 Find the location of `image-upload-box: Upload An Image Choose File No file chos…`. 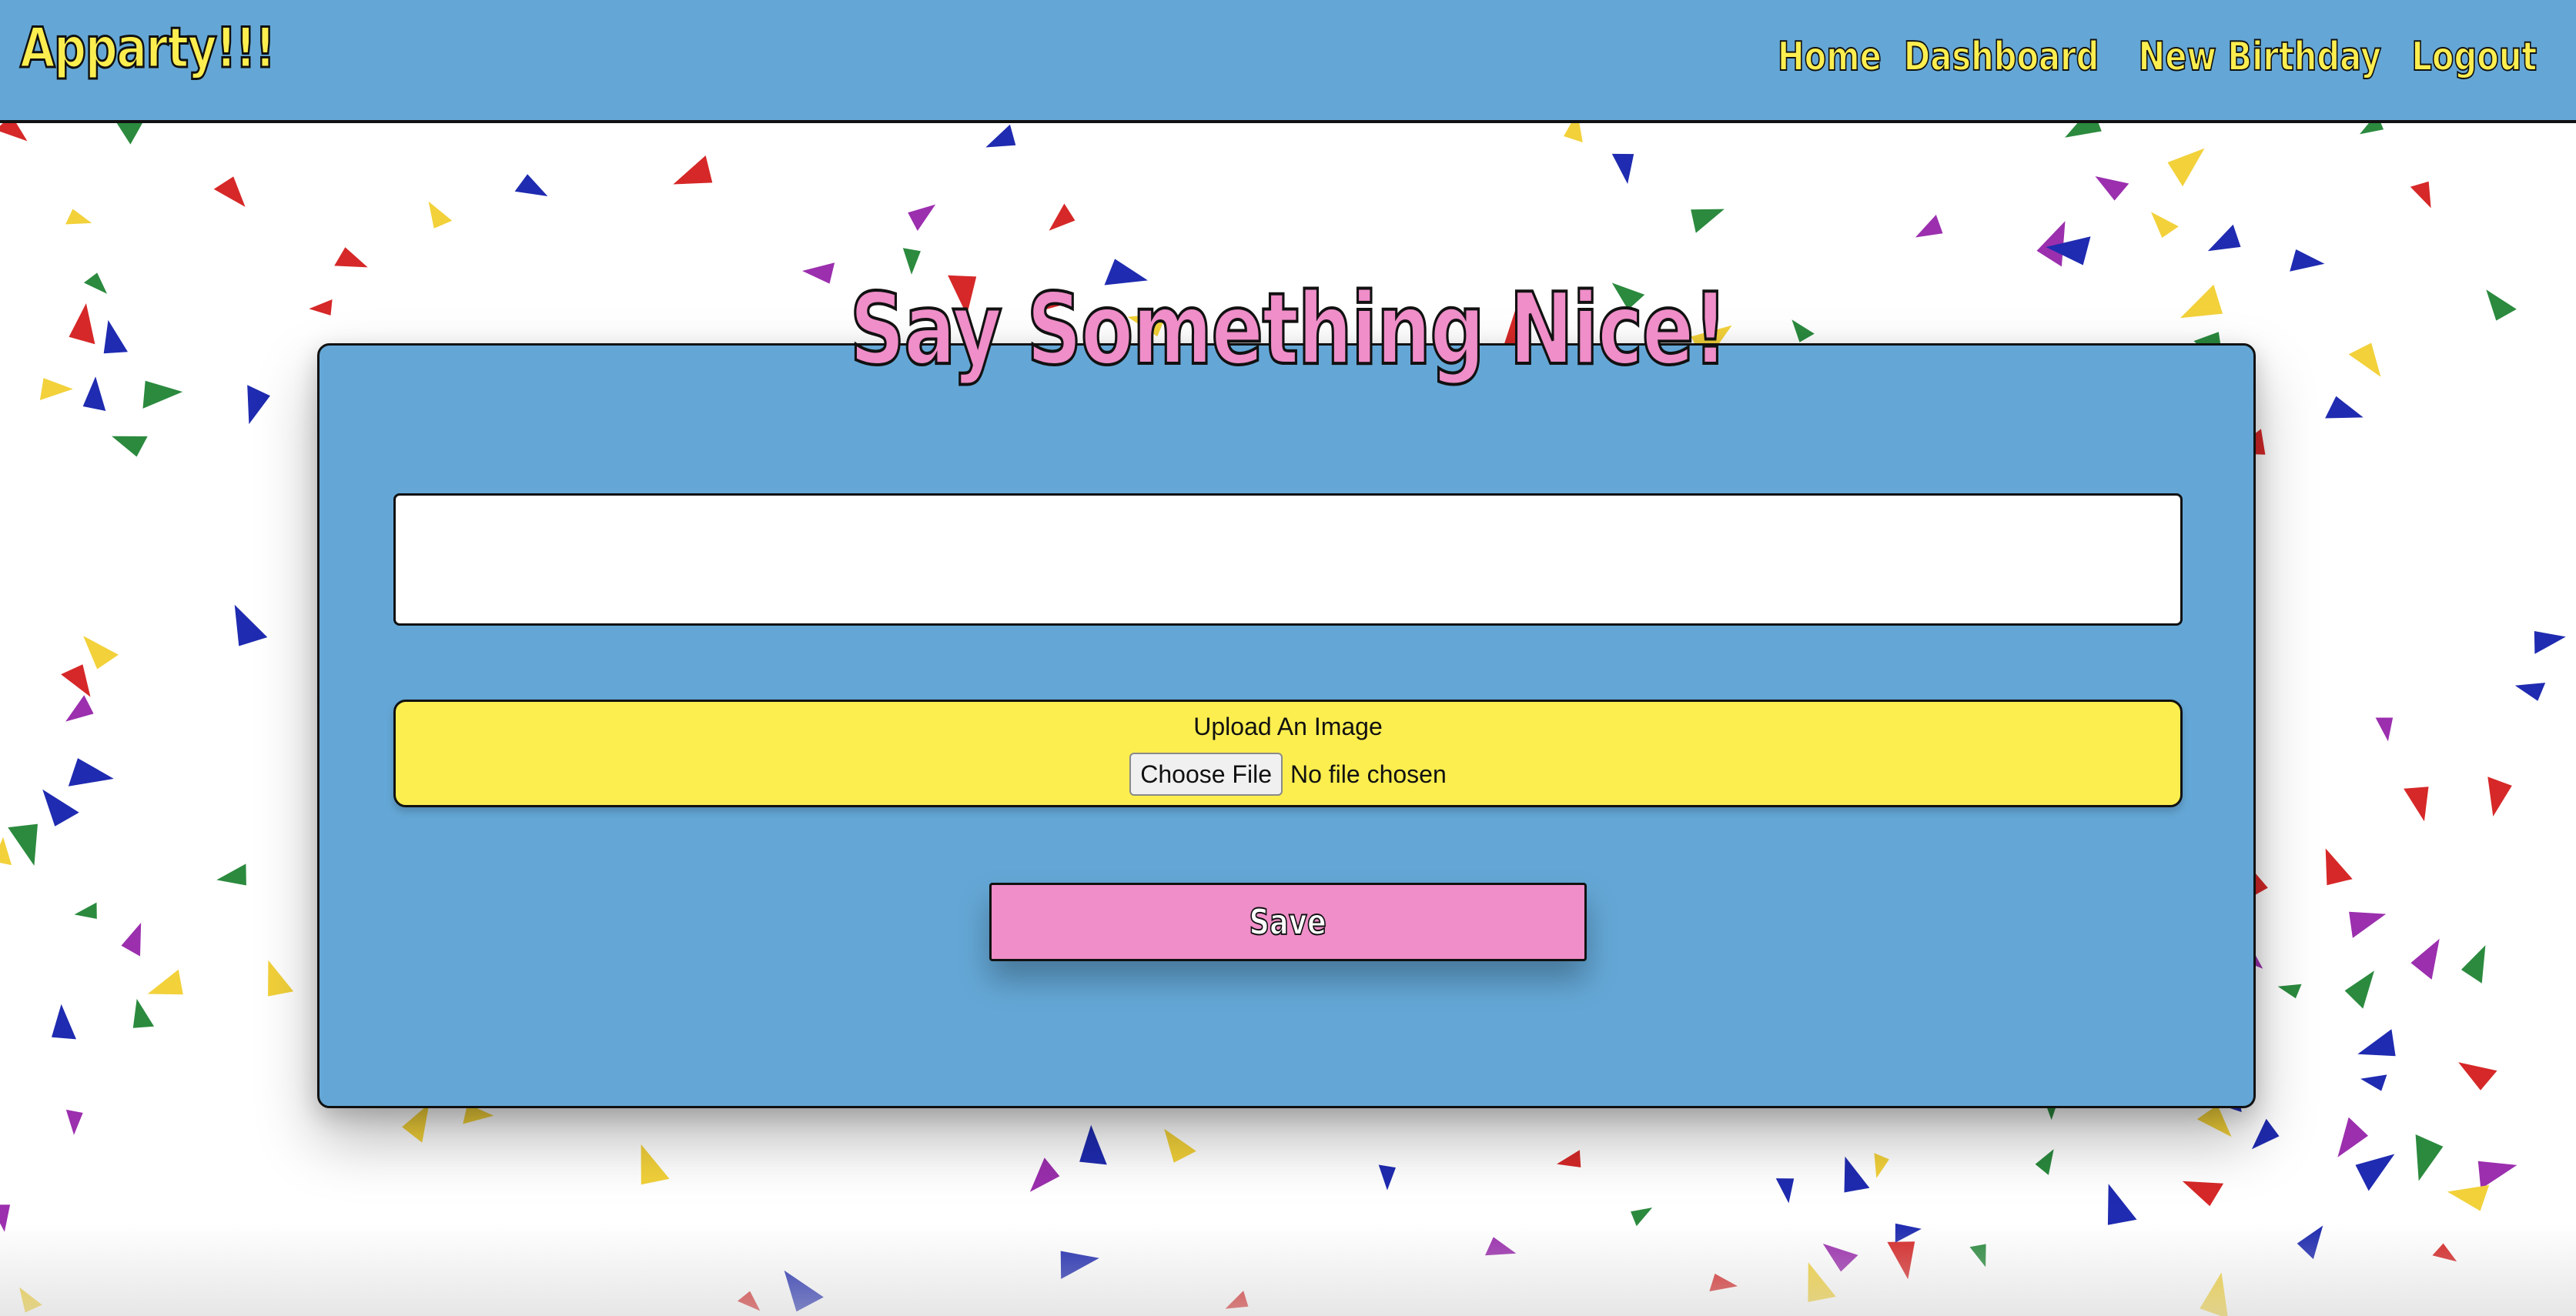

image-upload-box: Upload An Image Choose File No file chos… is located at coordinates (1288, 753).